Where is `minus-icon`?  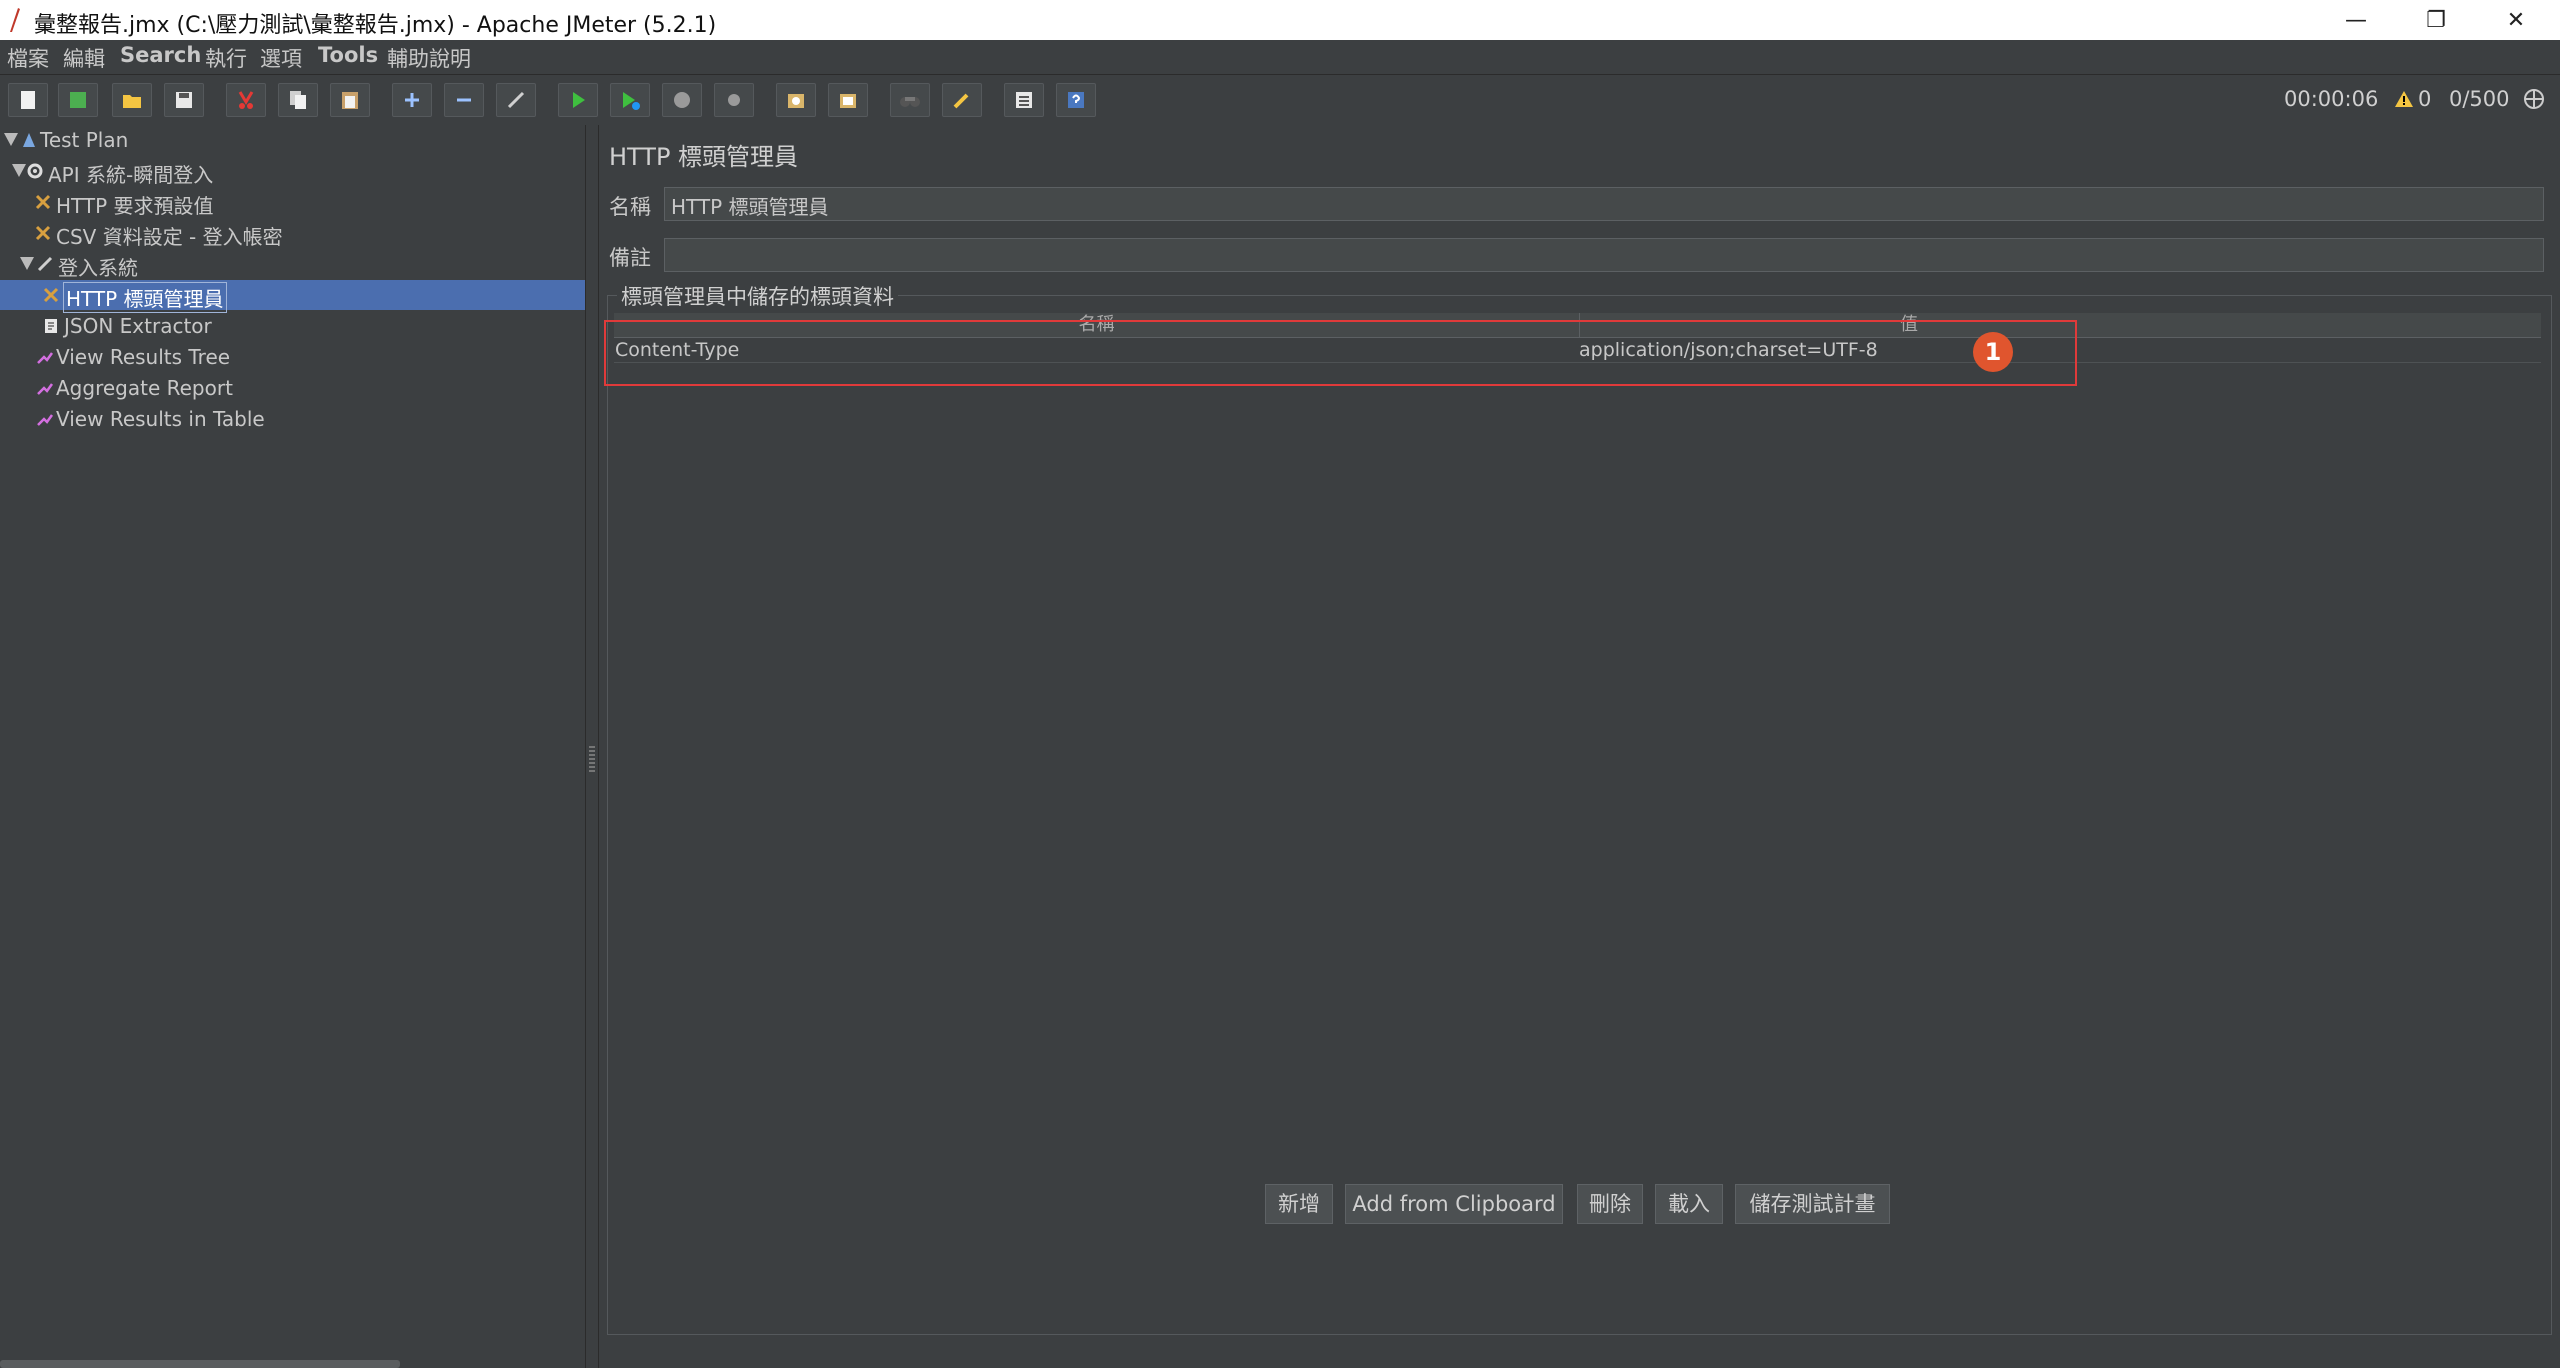
minus-icon is located at coordinates (464, 100).